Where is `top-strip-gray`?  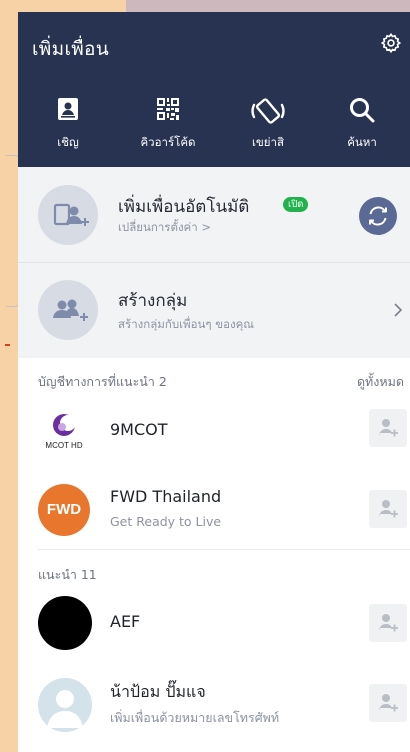 top-strip-gray is located at coordinates (268, 6).